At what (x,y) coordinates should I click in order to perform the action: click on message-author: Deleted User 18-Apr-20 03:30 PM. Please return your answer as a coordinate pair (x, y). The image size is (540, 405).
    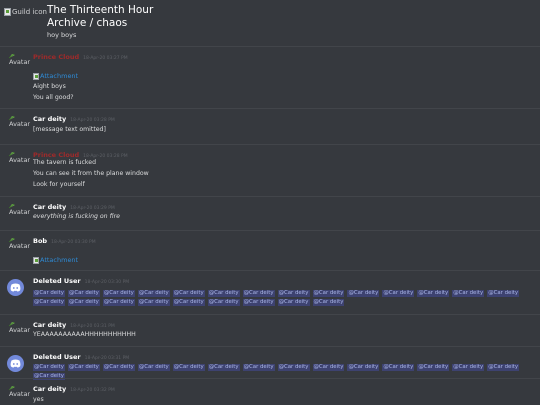
    Looking at the image, I should click on (81, 281).